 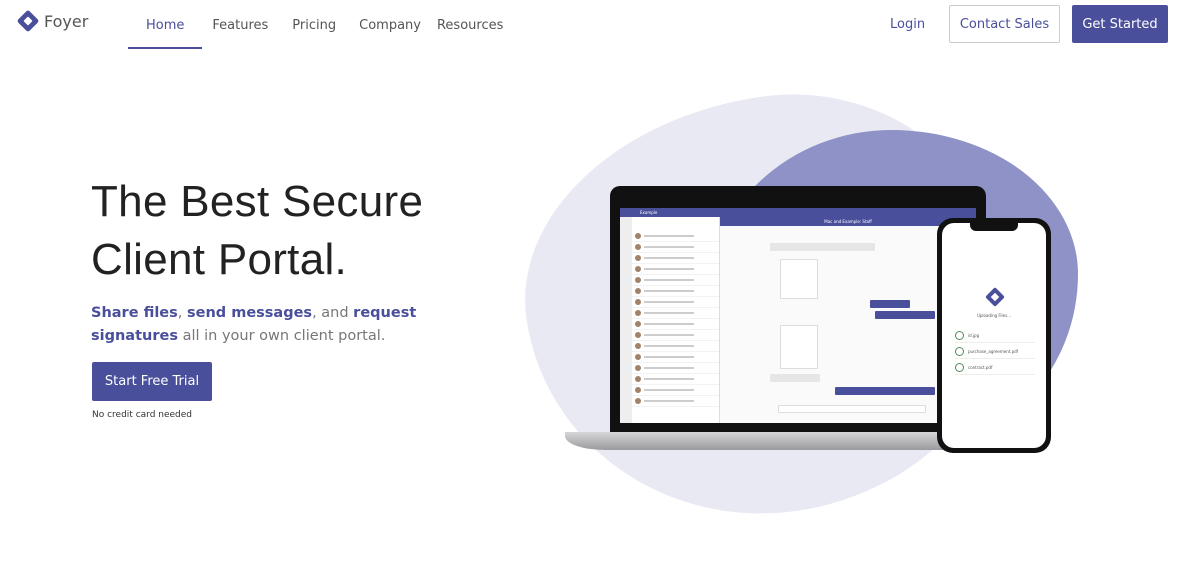 I want to click on brand-name: Foyer, so click(x=66, y=21).